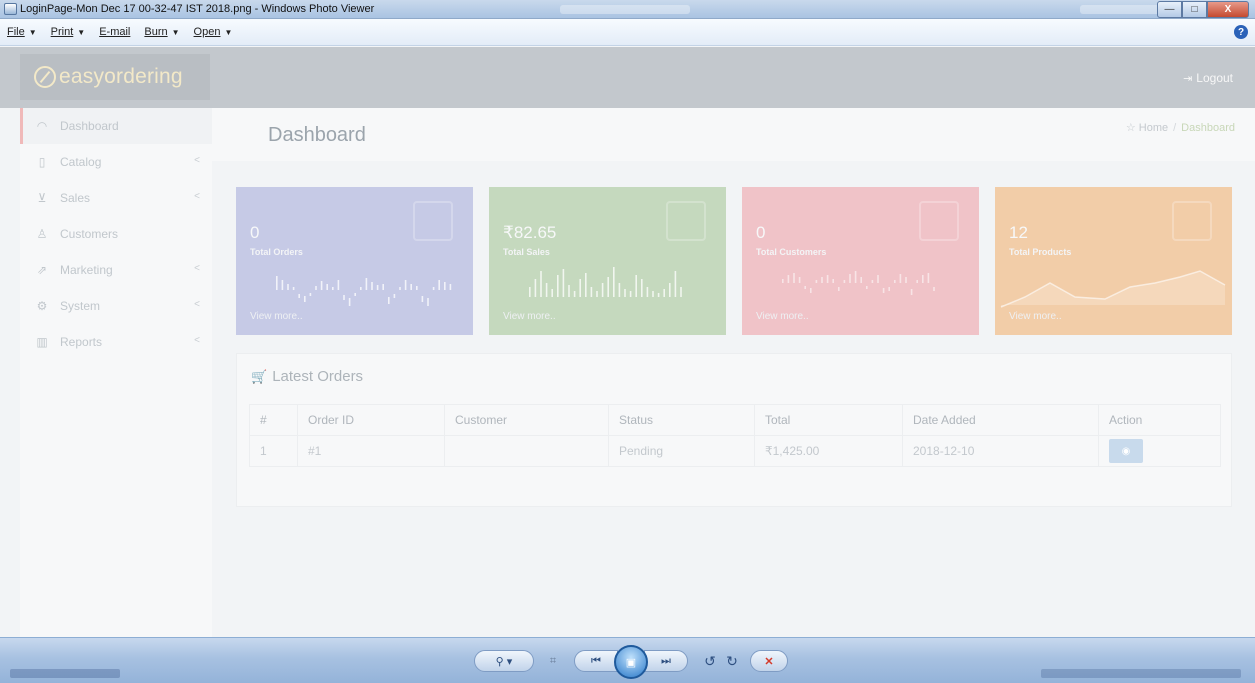 The image size is (1255, 683). I want to click on menu-burn: Burn ▼, so click(161, 32).